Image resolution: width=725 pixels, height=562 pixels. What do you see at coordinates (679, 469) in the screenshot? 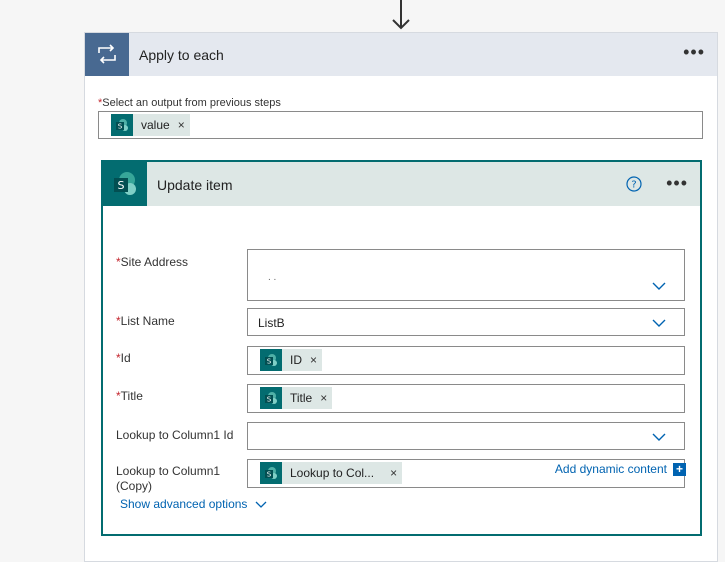
I see `plus-icon: +` at bounding box center [679, 469].